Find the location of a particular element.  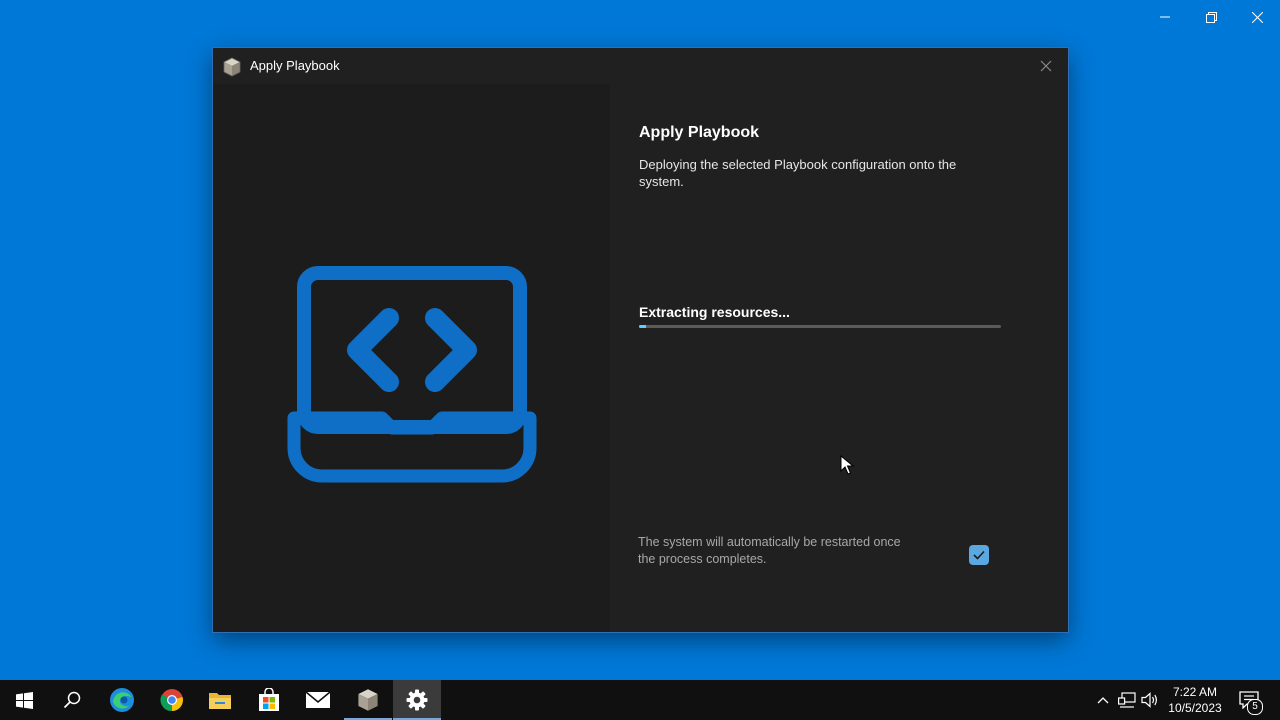

taskbar-chrome is located at coordinates (172, 700).